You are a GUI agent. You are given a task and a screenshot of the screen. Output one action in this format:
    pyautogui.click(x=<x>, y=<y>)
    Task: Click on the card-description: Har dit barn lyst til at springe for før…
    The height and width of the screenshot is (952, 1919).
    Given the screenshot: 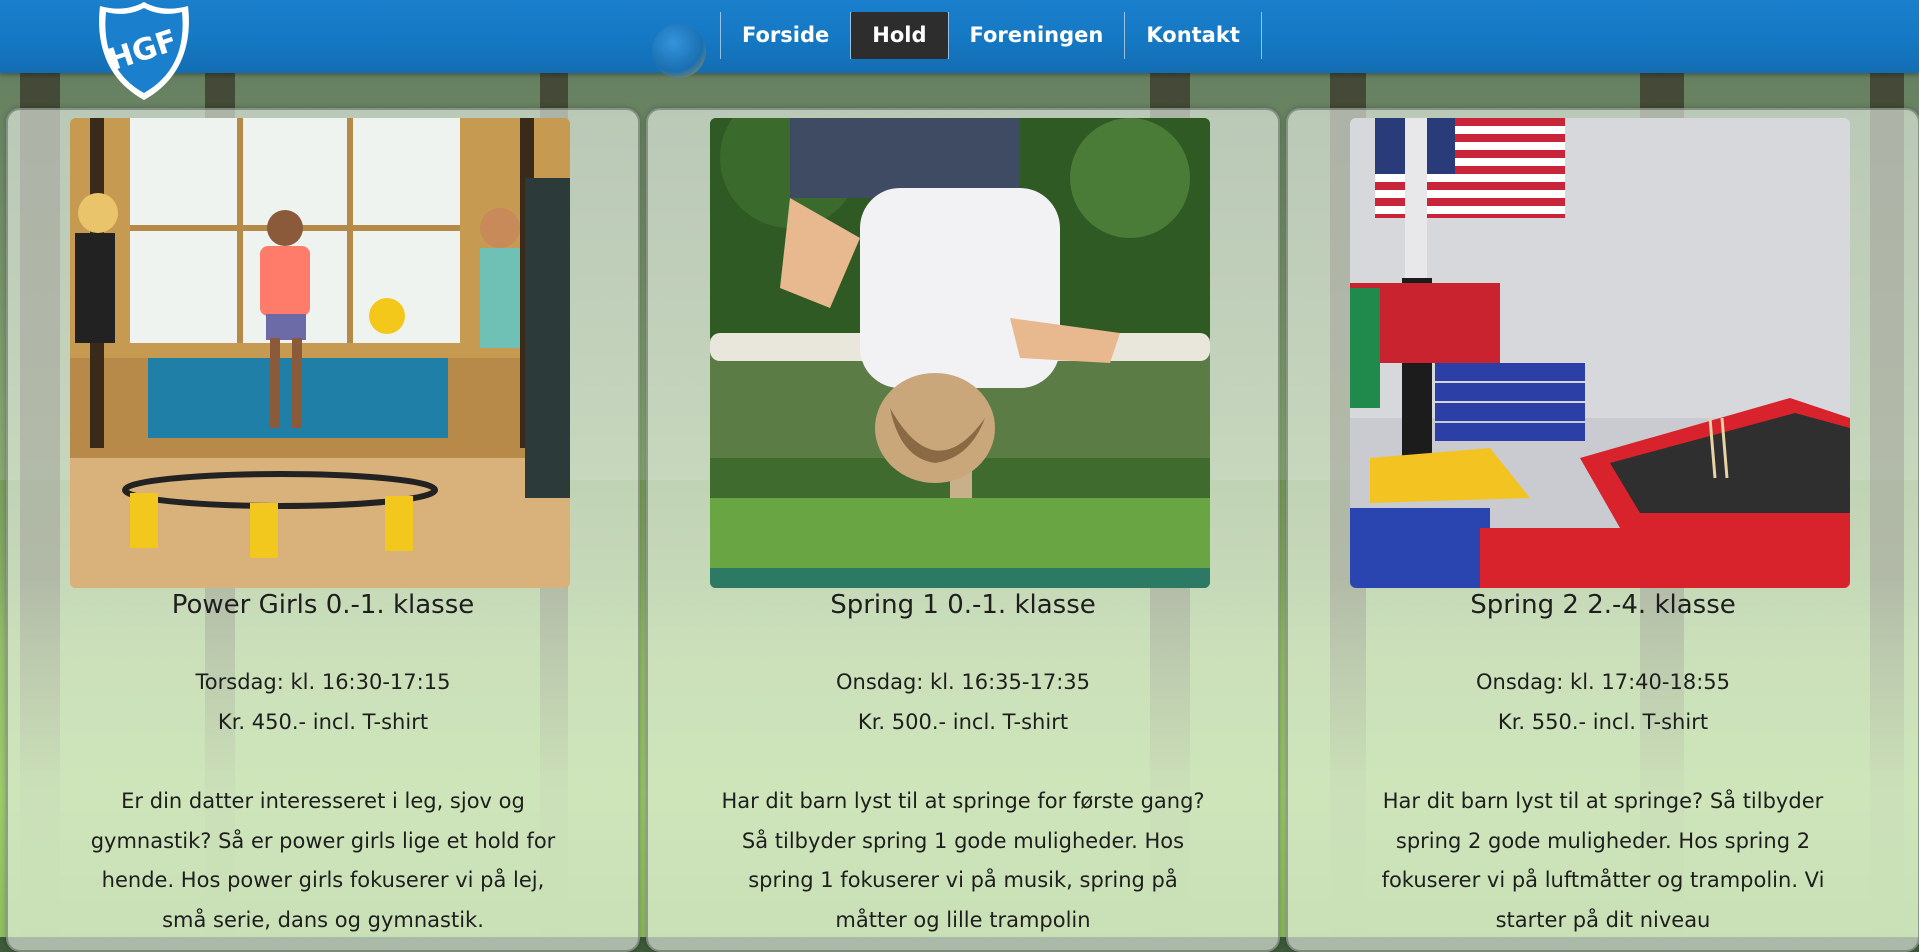 What is the action you would take?
    pyautogui.click(x=963, y=860)
    